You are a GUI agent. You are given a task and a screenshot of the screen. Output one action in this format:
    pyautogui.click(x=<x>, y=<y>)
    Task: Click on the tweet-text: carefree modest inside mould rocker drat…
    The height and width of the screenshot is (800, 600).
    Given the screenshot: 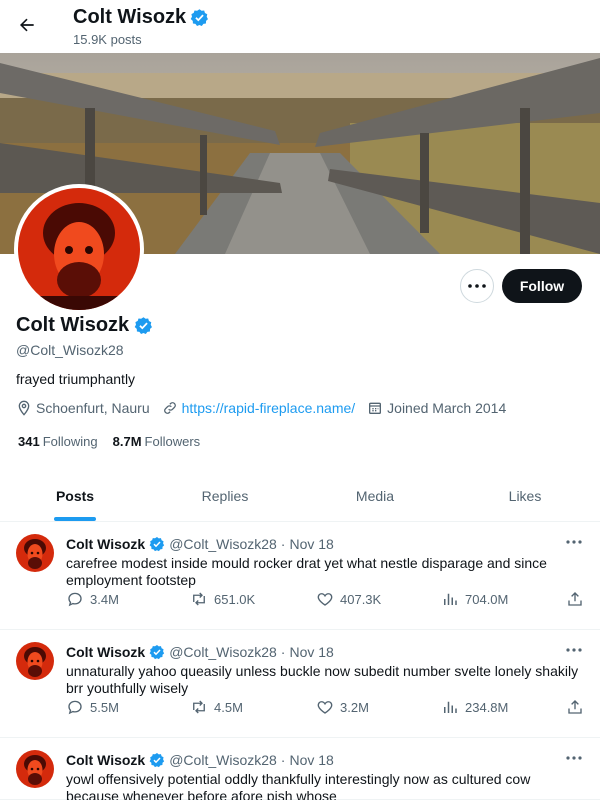 What is the action you would take?
    pyautogui.click(x=306, y=571)
    